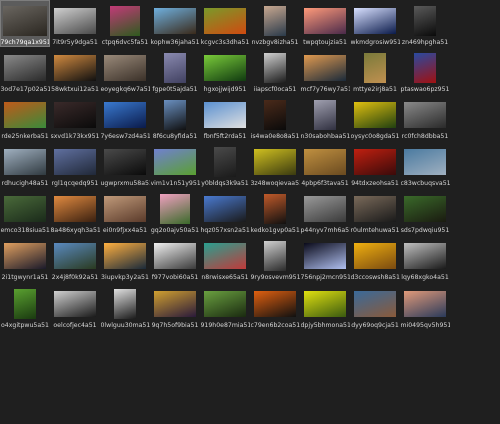 This screenshot has height=424, width=500. I want to click on file-tile: 2x4j8f0k92a51, so click(75, 258).